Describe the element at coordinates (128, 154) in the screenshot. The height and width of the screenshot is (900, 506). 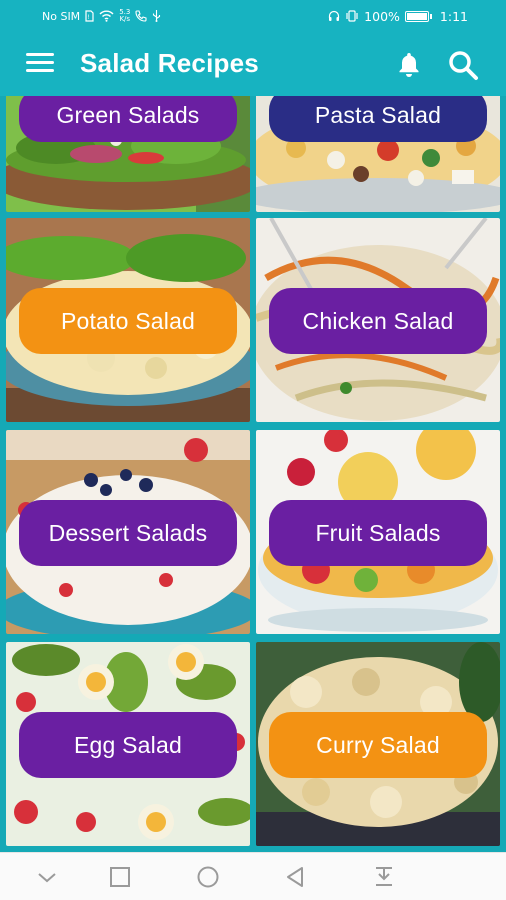
I see `category-card-green-salads: Green Salads` at that location.